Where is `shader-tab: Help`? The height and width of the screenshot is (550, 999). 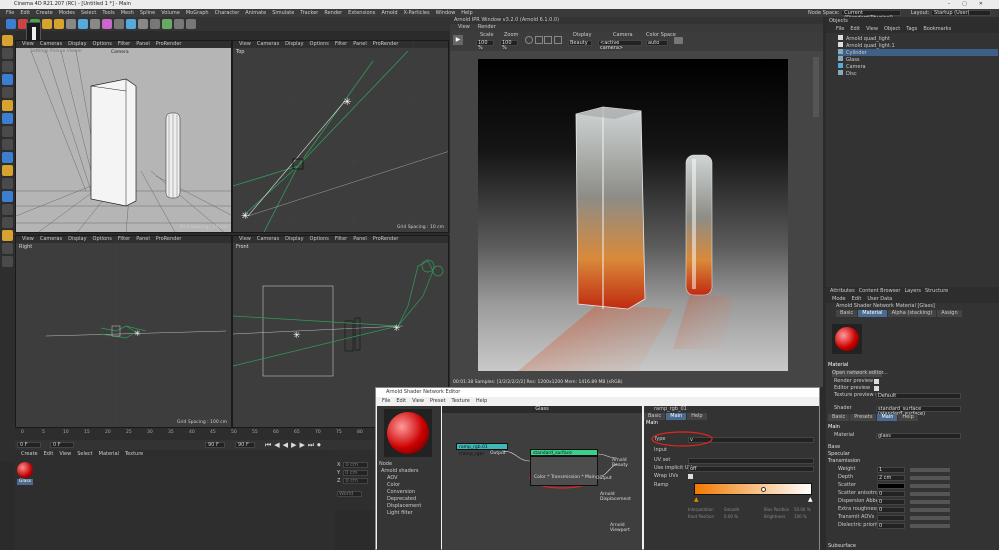 shader-tab: Help is located at coordinates (908, 417).